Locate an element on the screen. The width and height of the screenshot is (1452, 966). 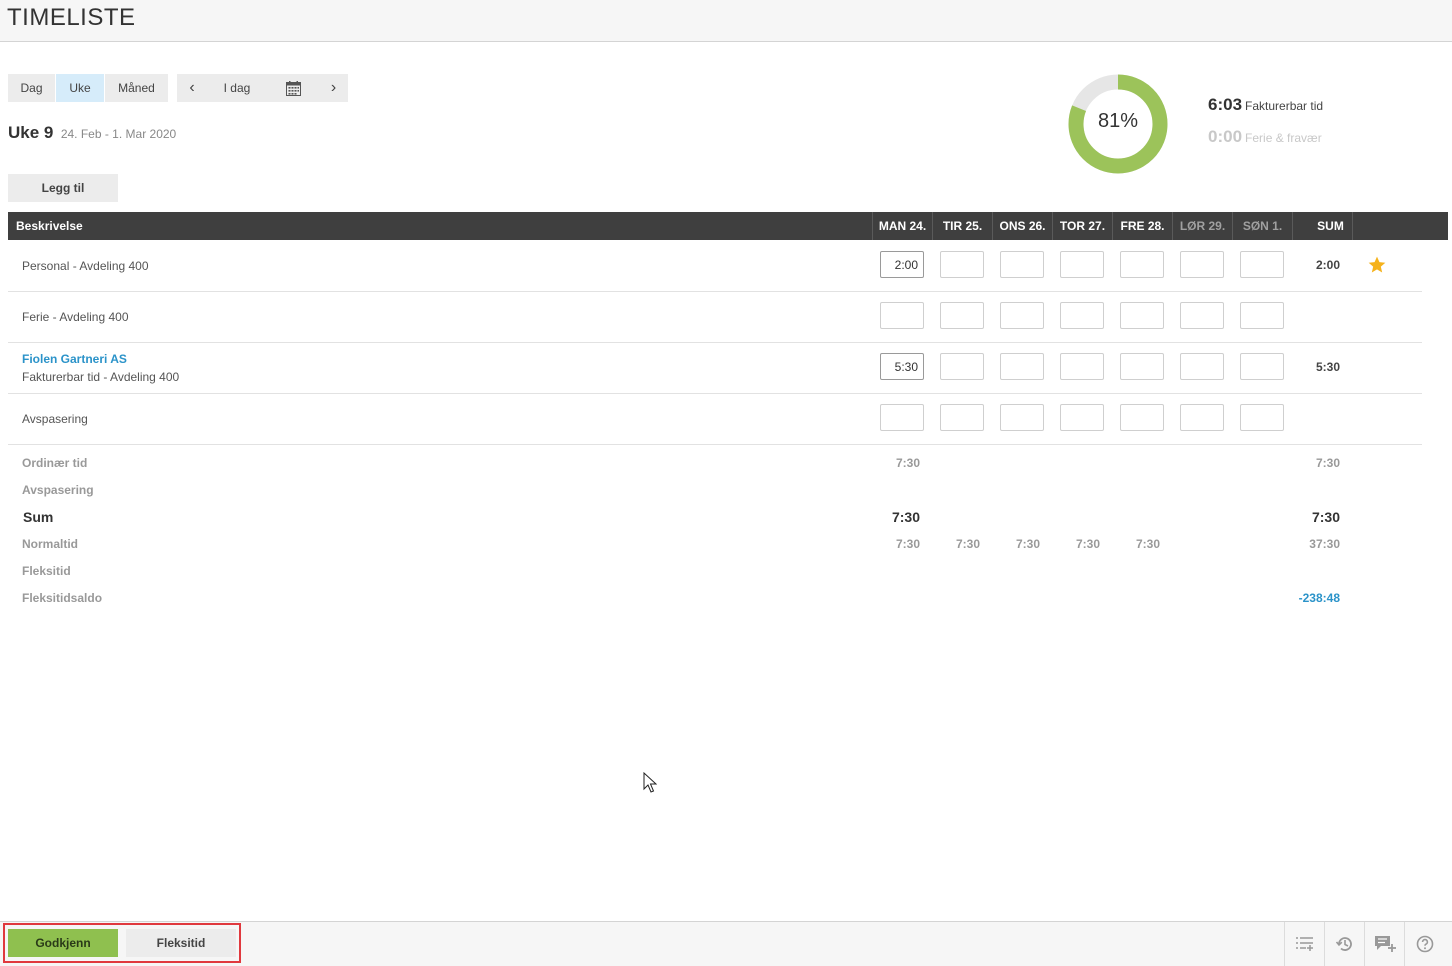
footer-bar: Godkjenn Fleksitid is located at coordinates (726, 943).